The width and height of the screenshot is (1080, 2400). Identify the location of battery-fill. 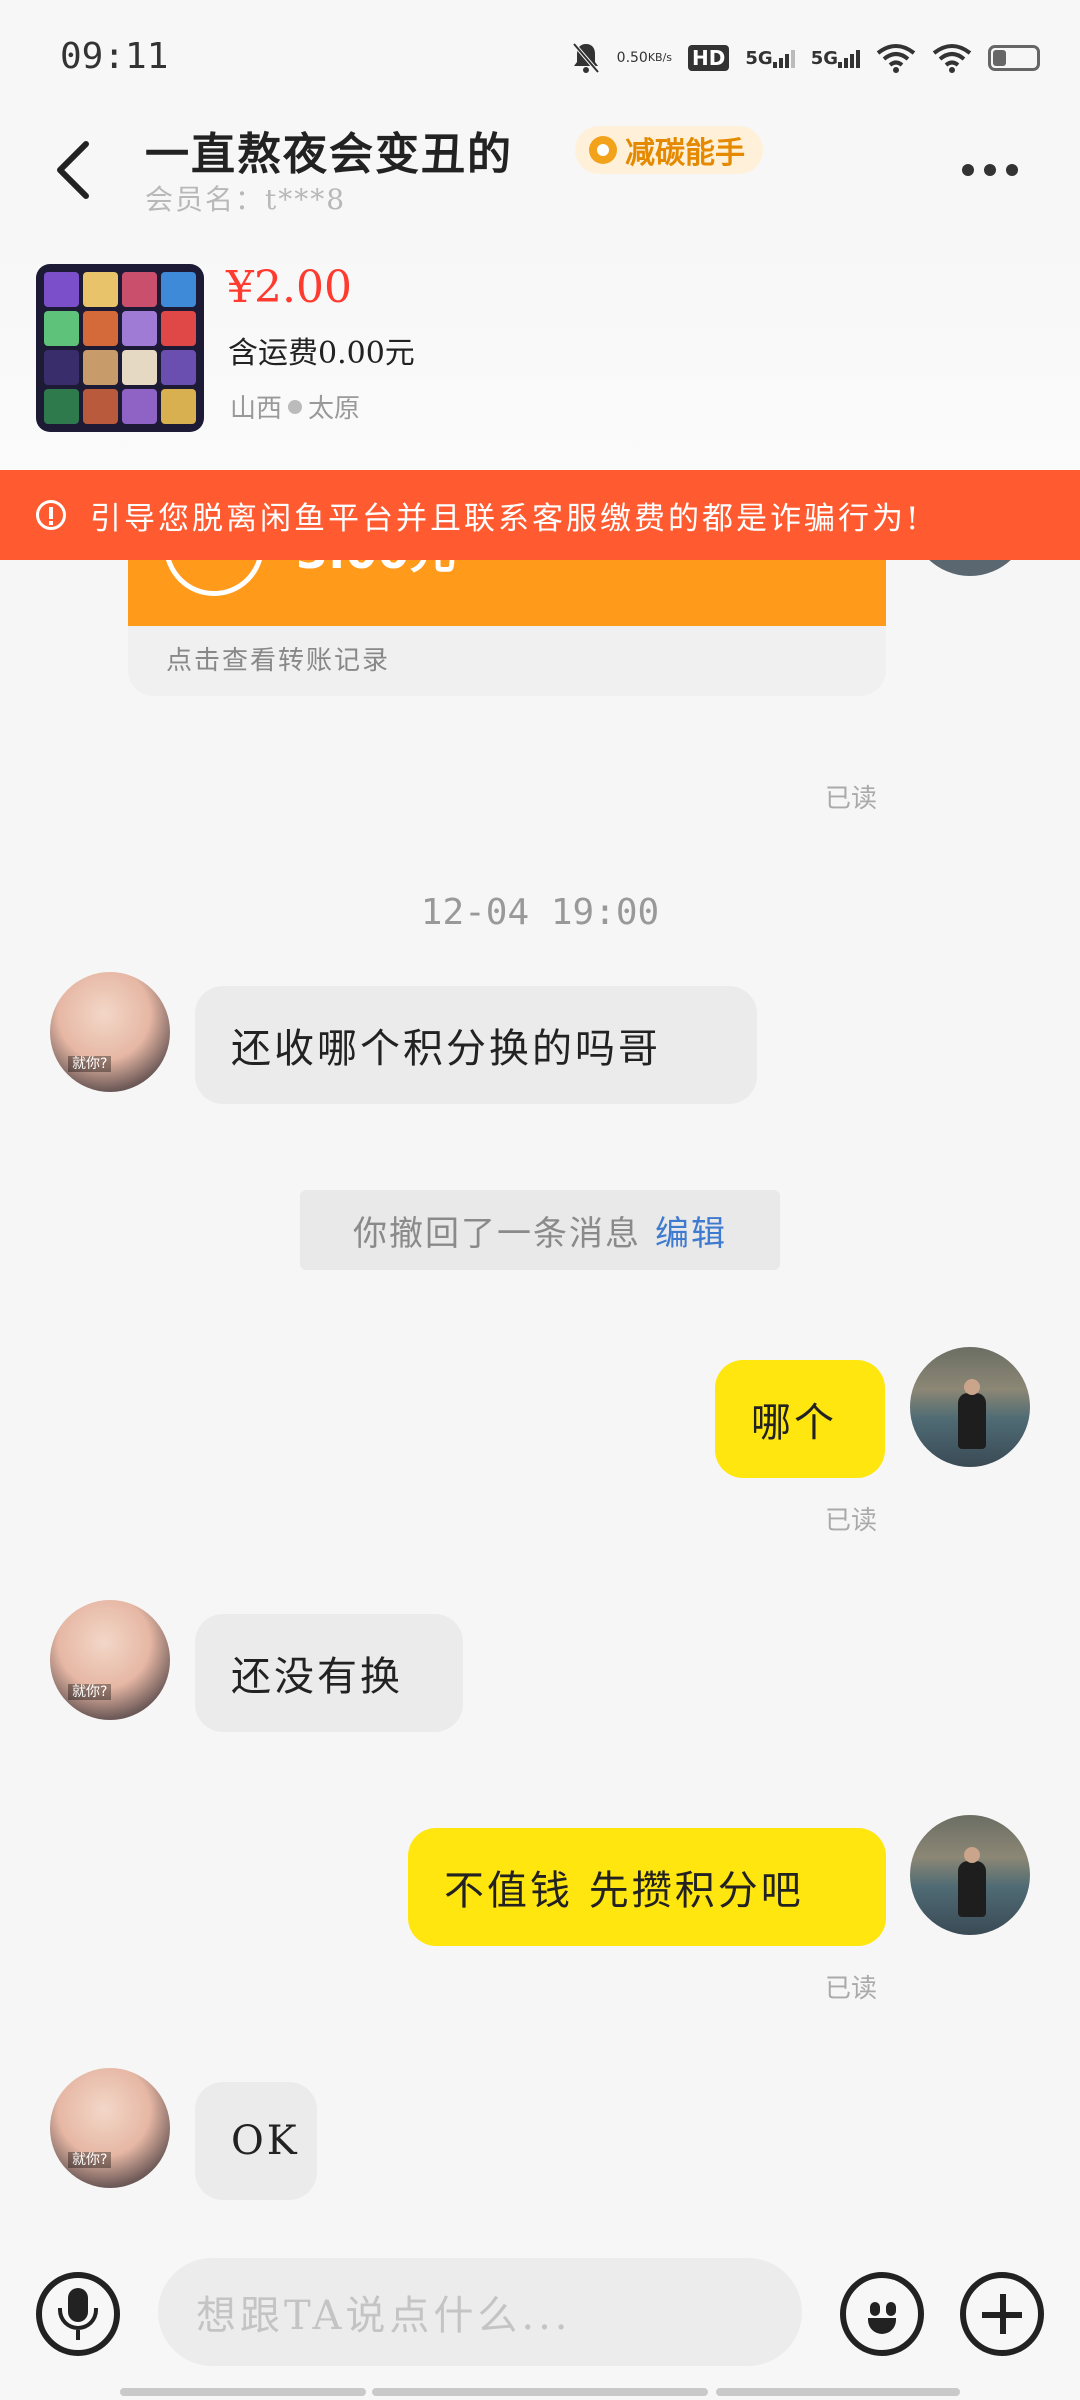
(999, 58).